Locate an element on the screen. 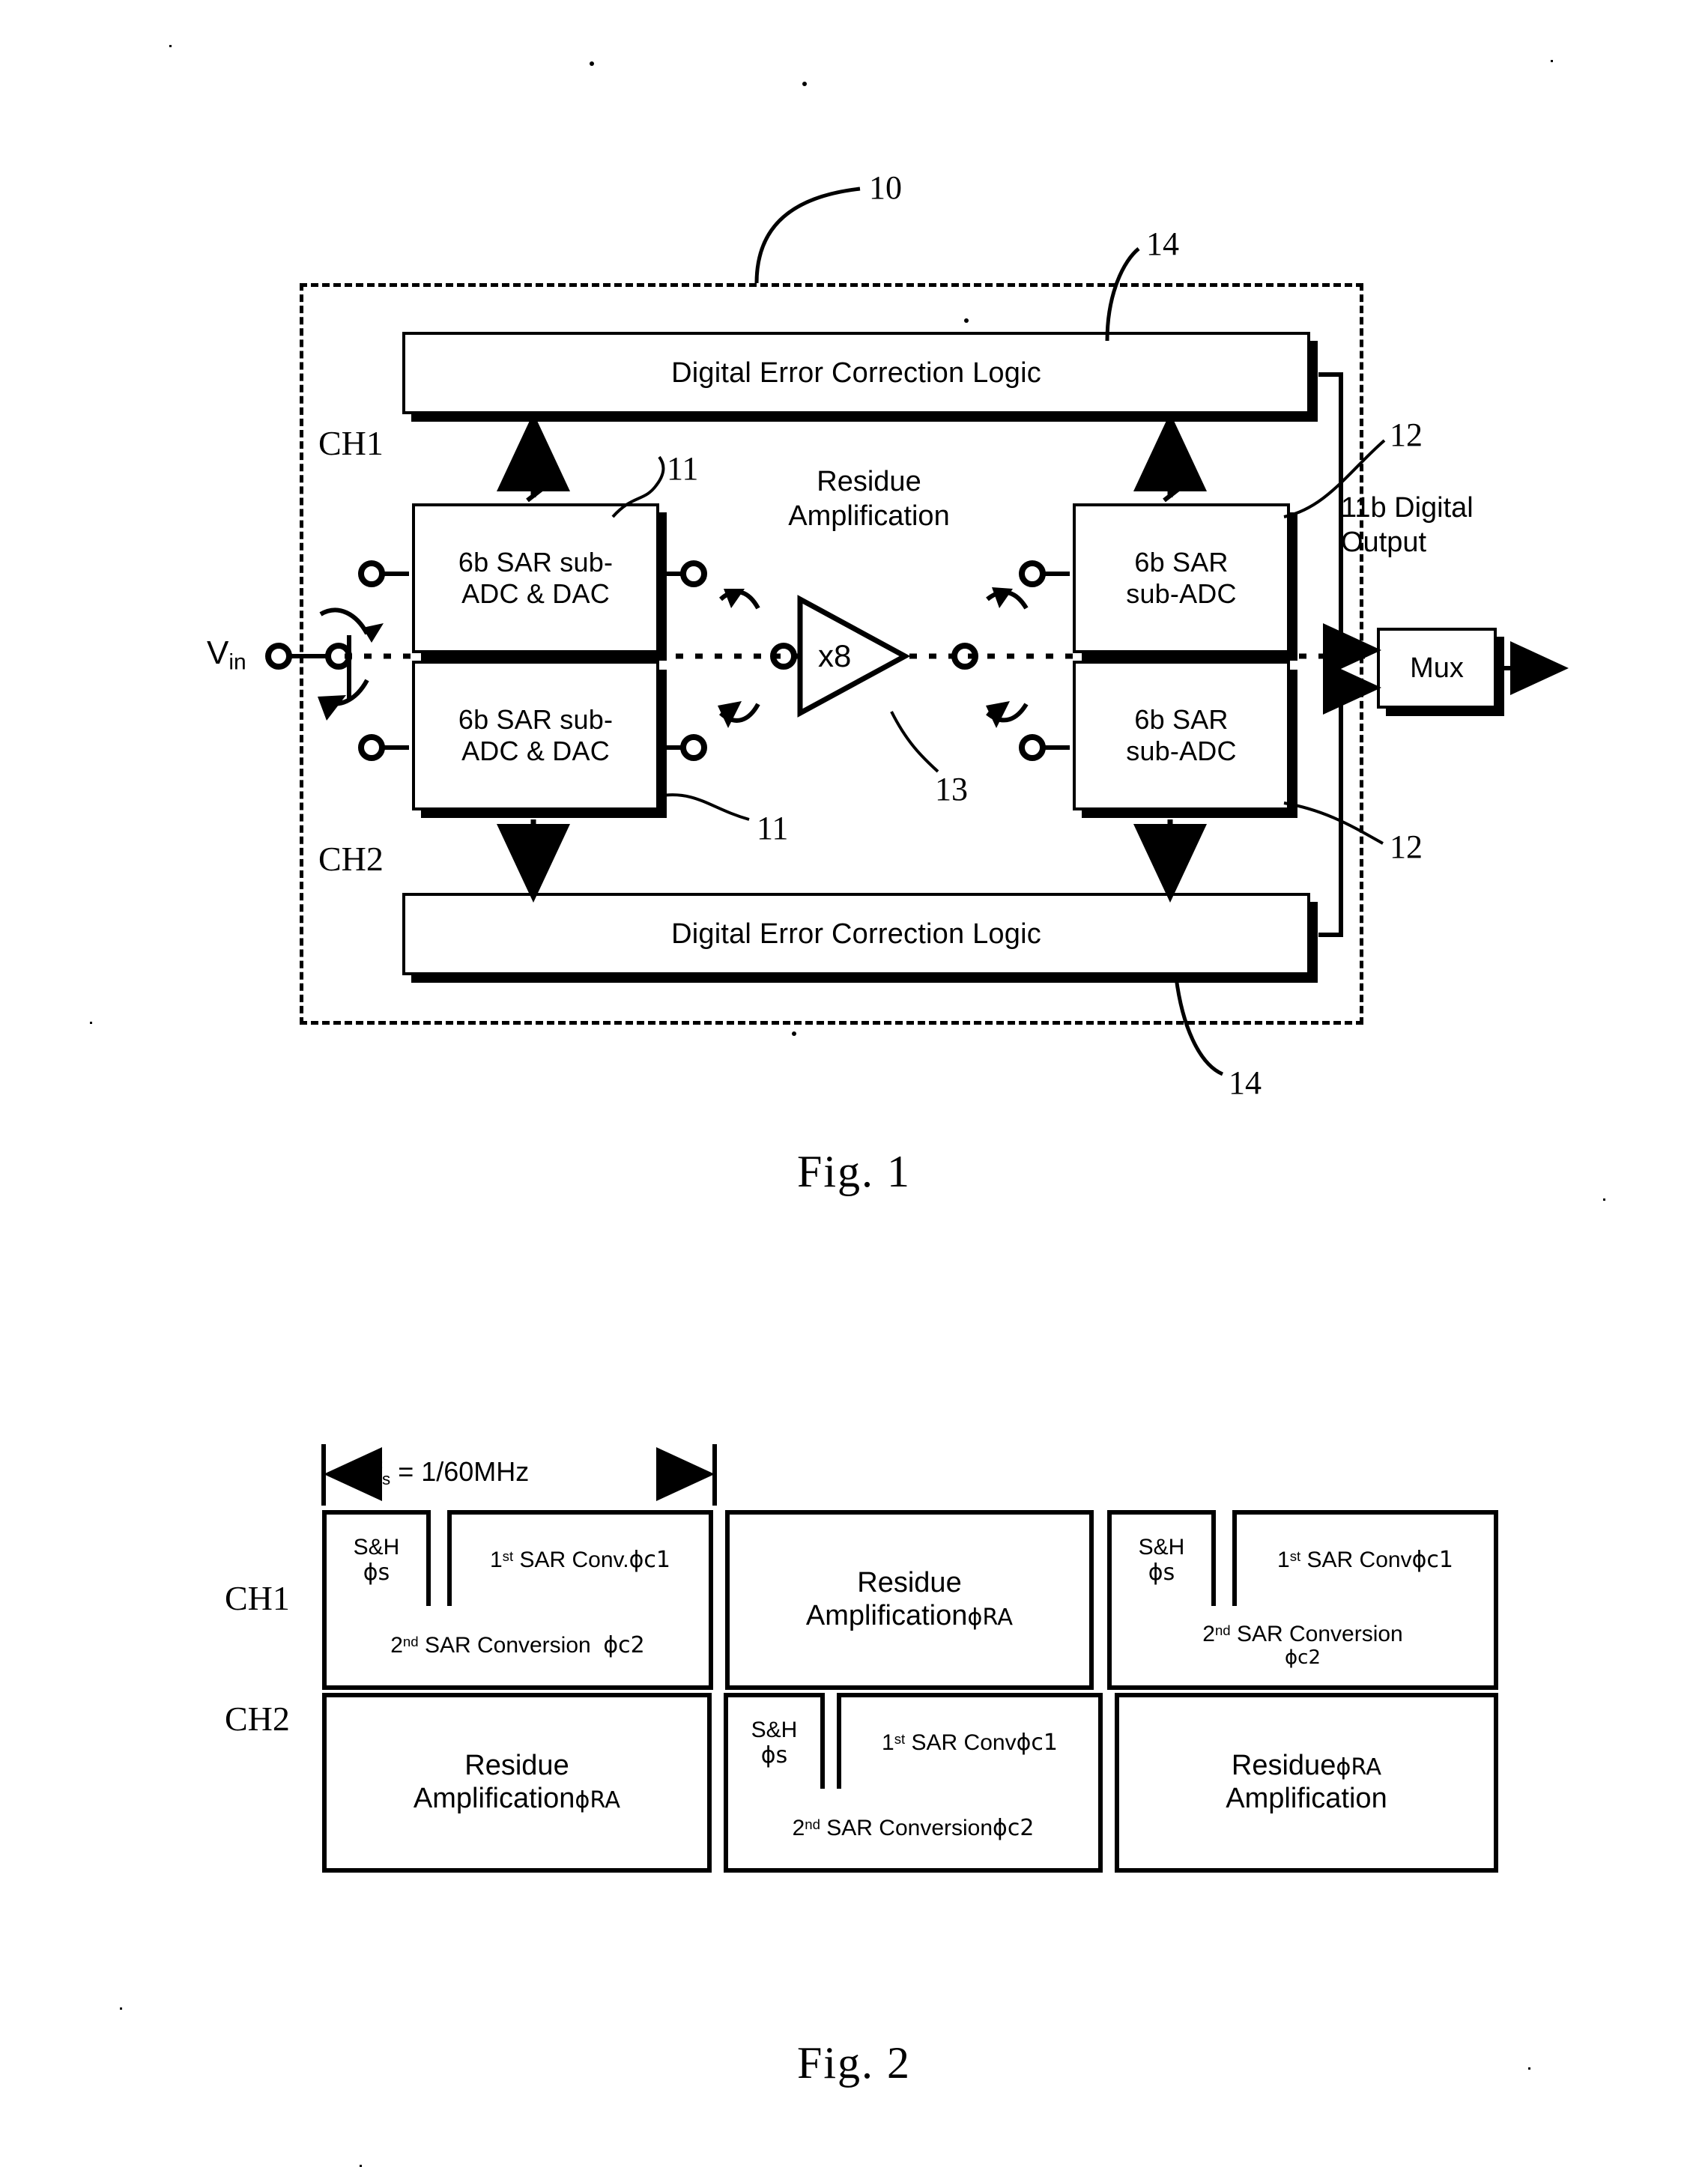 The image size is (1708, 2167). ch1-conv2b-num: 2 is located at coordinates (1208, 1633).